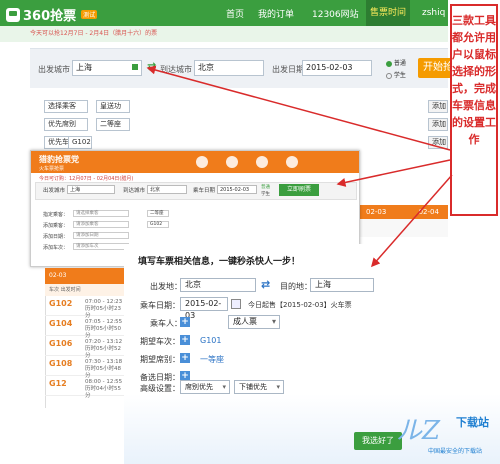  I want to click on watermark-brand: 下载站, so click(472, 422).